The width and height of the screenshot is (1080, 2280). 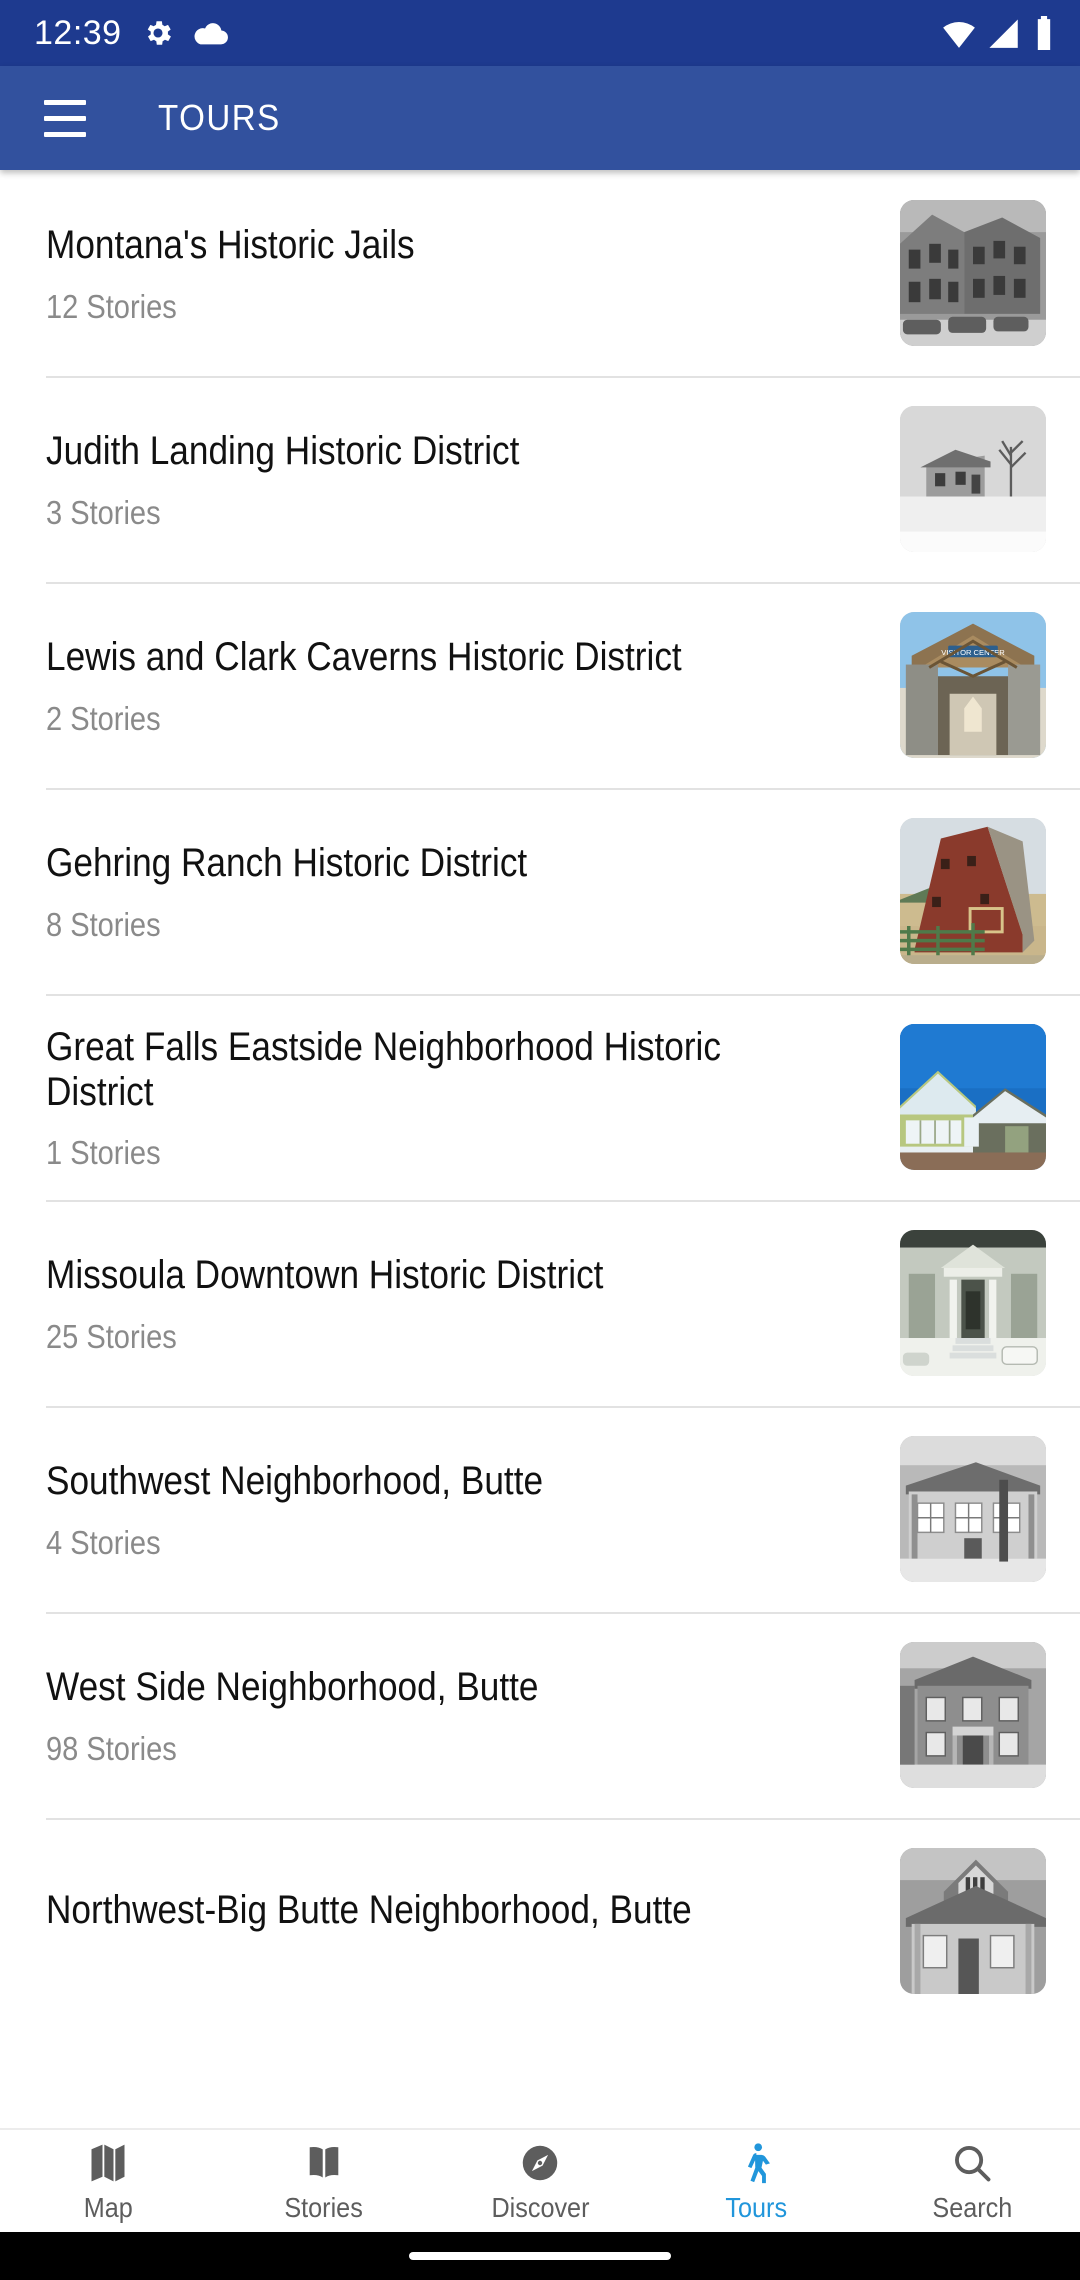 What do you see at coordinates (103, 1153) in the screenshot?
I see `list-item-stories: 1 Stories` at bounding box center [103, 1153].